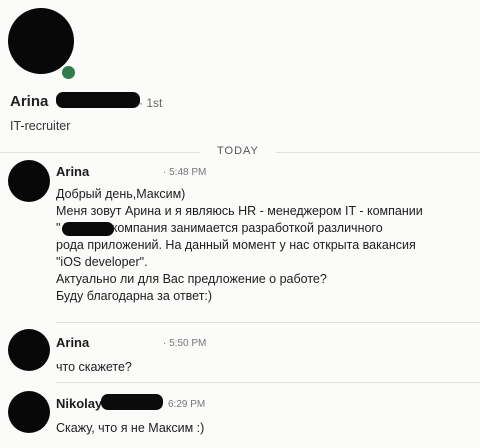  I want to click on message-time: · 5:50 PM, so click(185, 343).